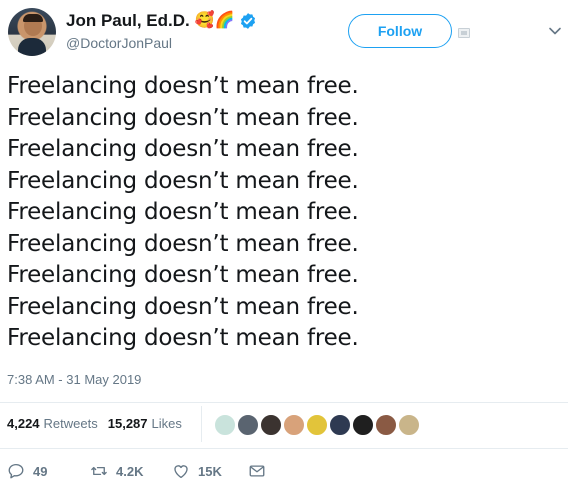 The width and height of the screenshot is (574, 500). What do you see at coordinates (32, 32) in the screenshot?
I see `author-avatar` at bounding box center [32, 32].